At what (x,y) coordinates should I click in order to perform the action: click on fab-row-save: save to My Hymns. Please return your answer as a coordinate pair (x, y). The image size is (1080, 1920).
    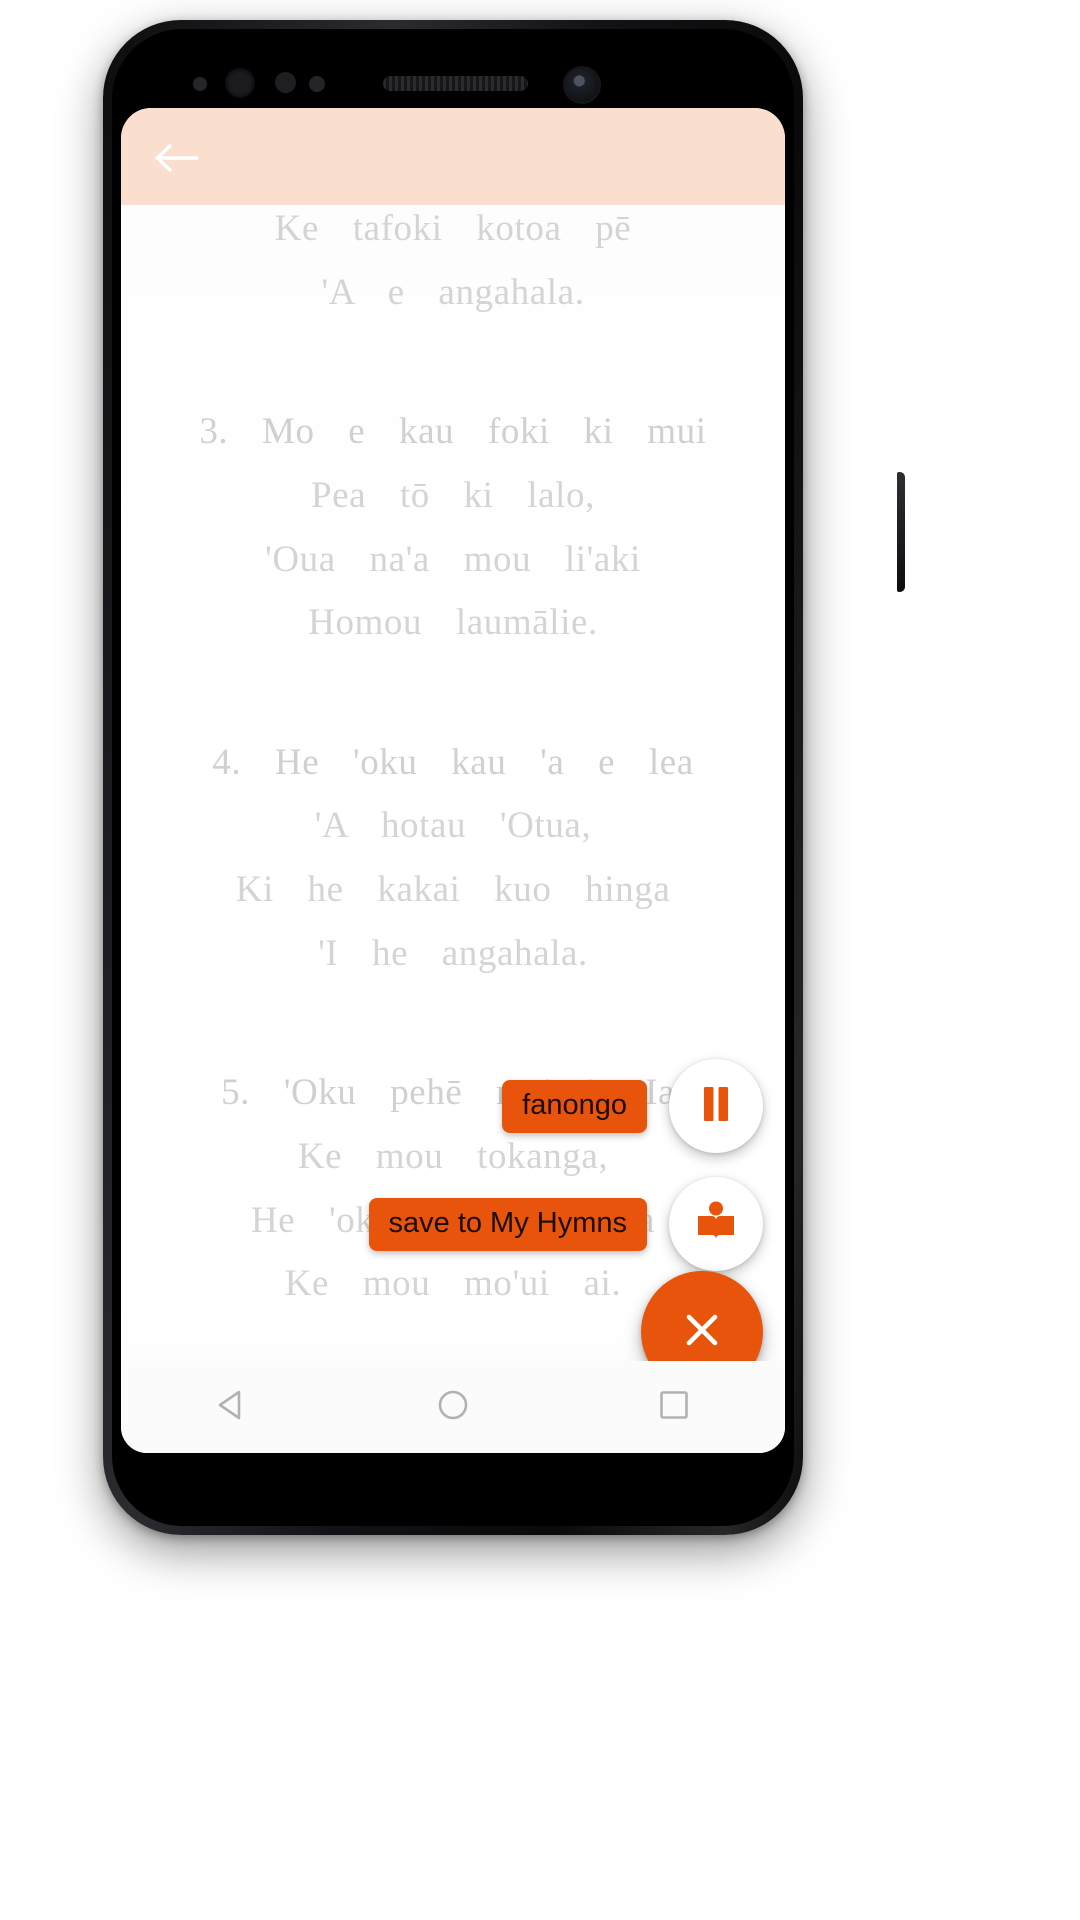
    Looking at the image, I should click on (565, 1224).